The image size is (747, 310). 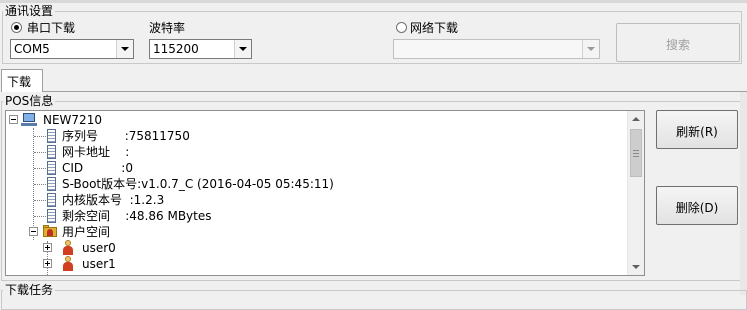 I want to click on window-right-edge, so click(x=743, y=193).